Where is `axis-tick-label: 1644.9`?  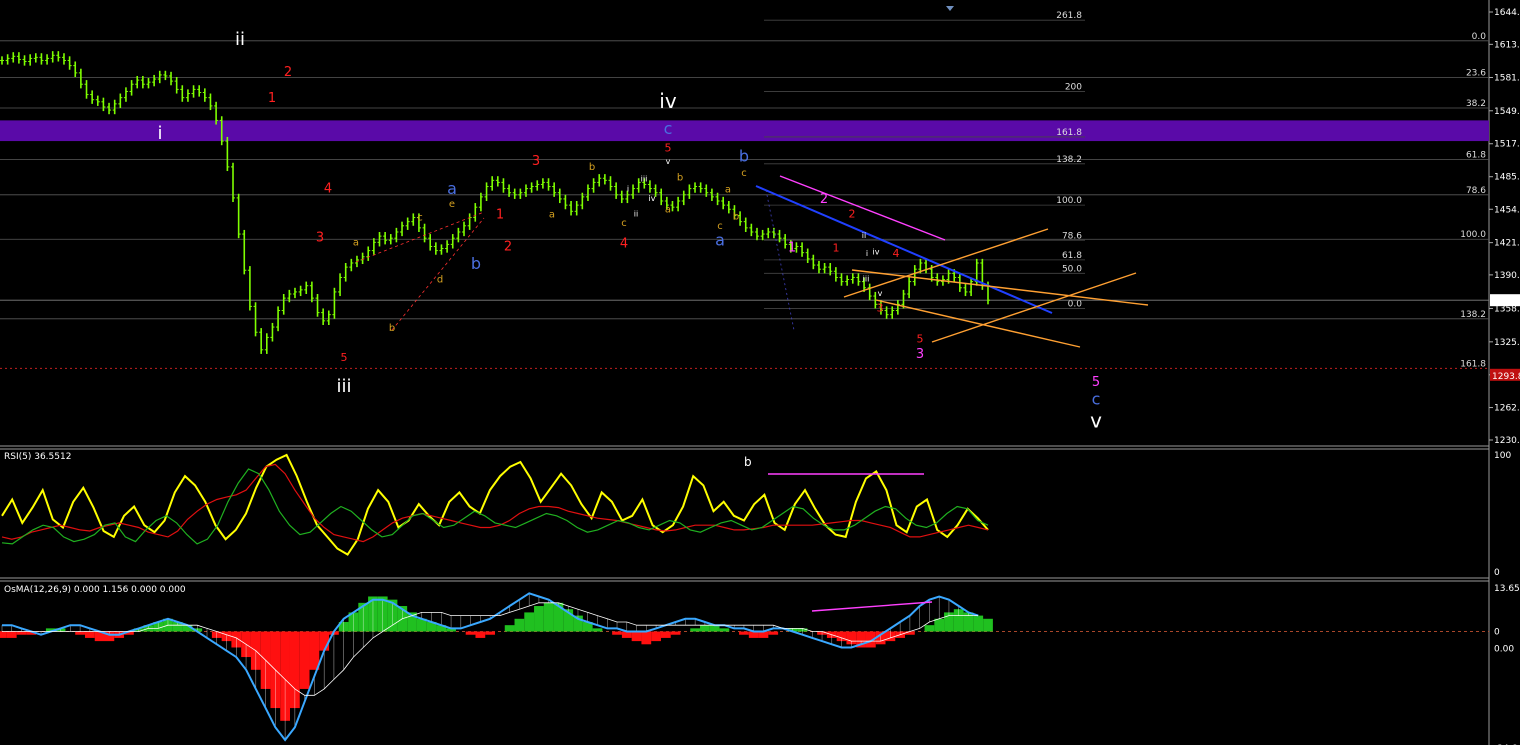
axis-tick-label: 1644.9 is located at coordinates (1507, 13).